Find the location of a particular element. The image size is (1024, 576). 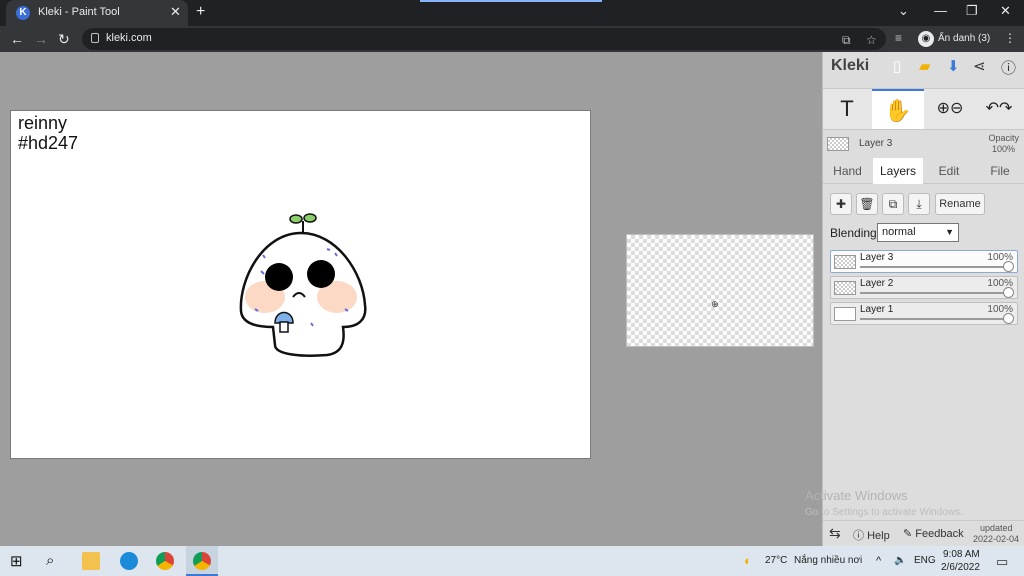

panel-tabs: Hand Layers Edit File is located at coordinates (923, 171).